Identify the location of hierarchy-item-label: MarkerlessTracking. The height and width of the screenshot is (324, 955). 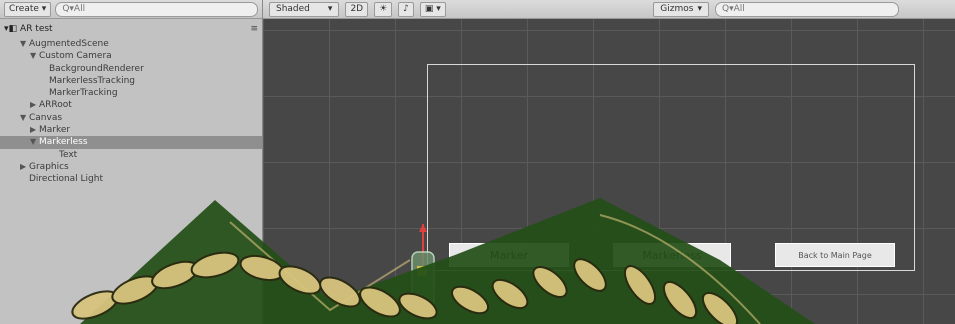
(92, 80).